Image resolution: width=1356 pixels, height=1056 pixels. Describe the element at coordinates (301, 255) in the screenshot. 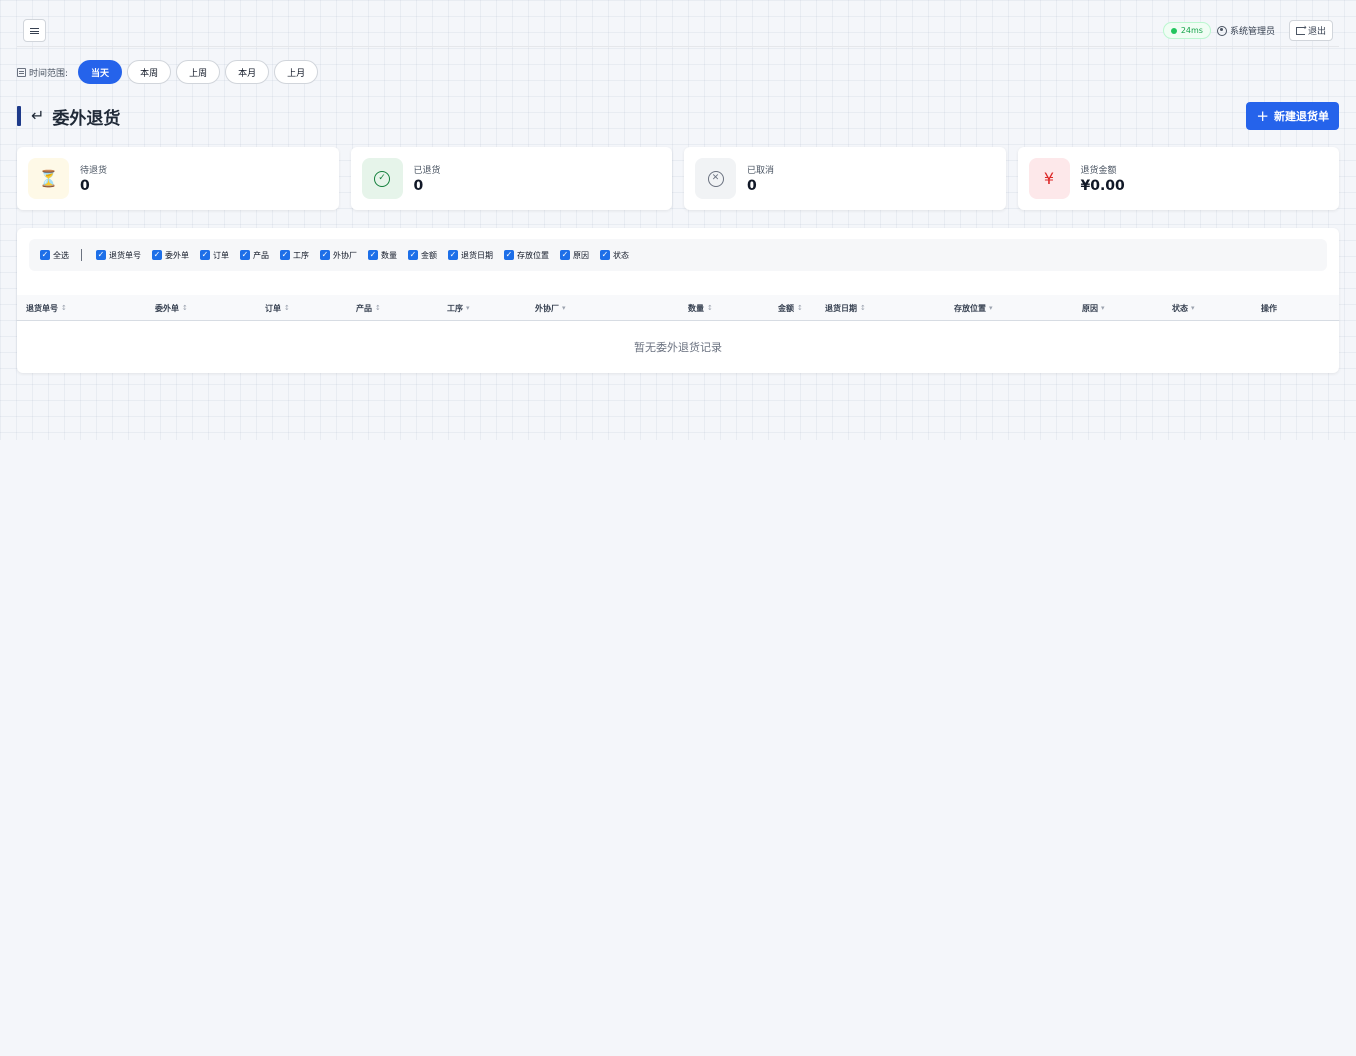

I see `checkbox-label: 工序` at that location.